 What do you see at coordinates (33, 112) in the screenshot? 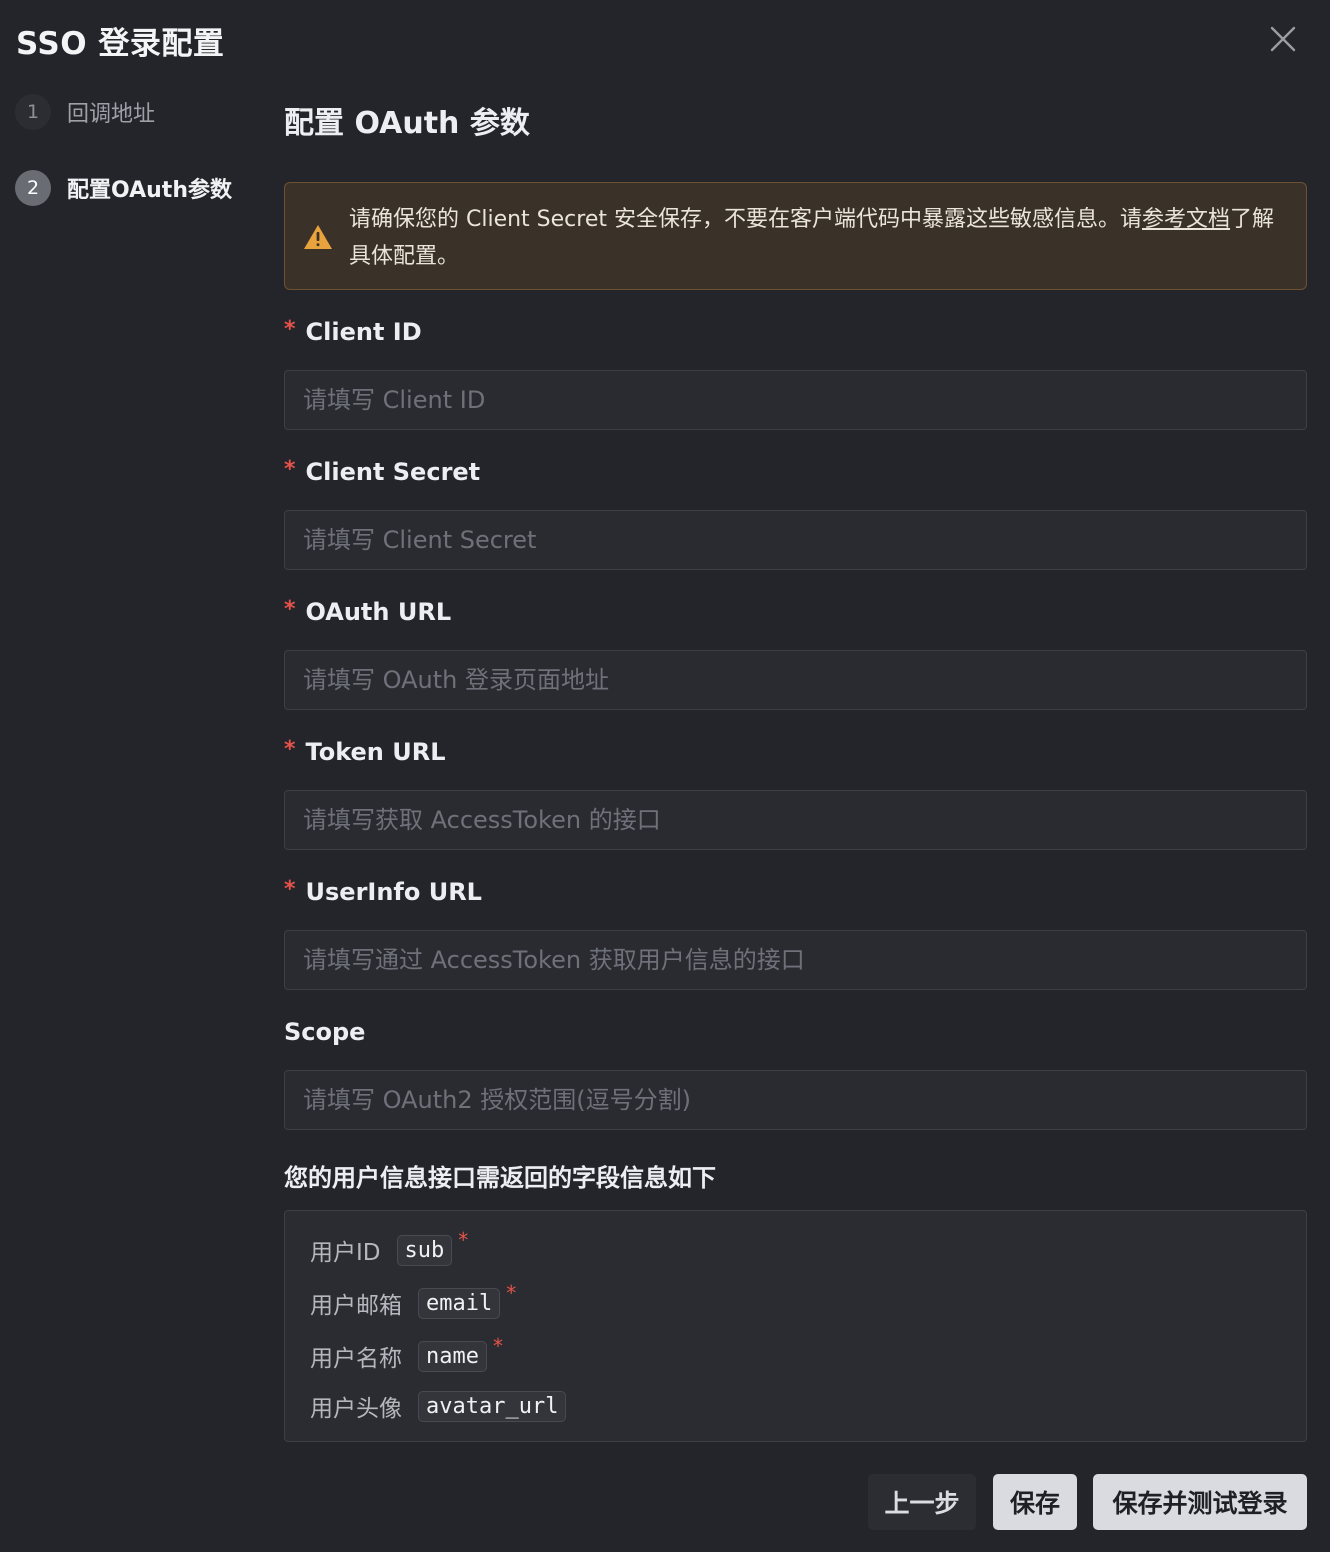
I see `step-number: 1` at bounding box center [33, 112].